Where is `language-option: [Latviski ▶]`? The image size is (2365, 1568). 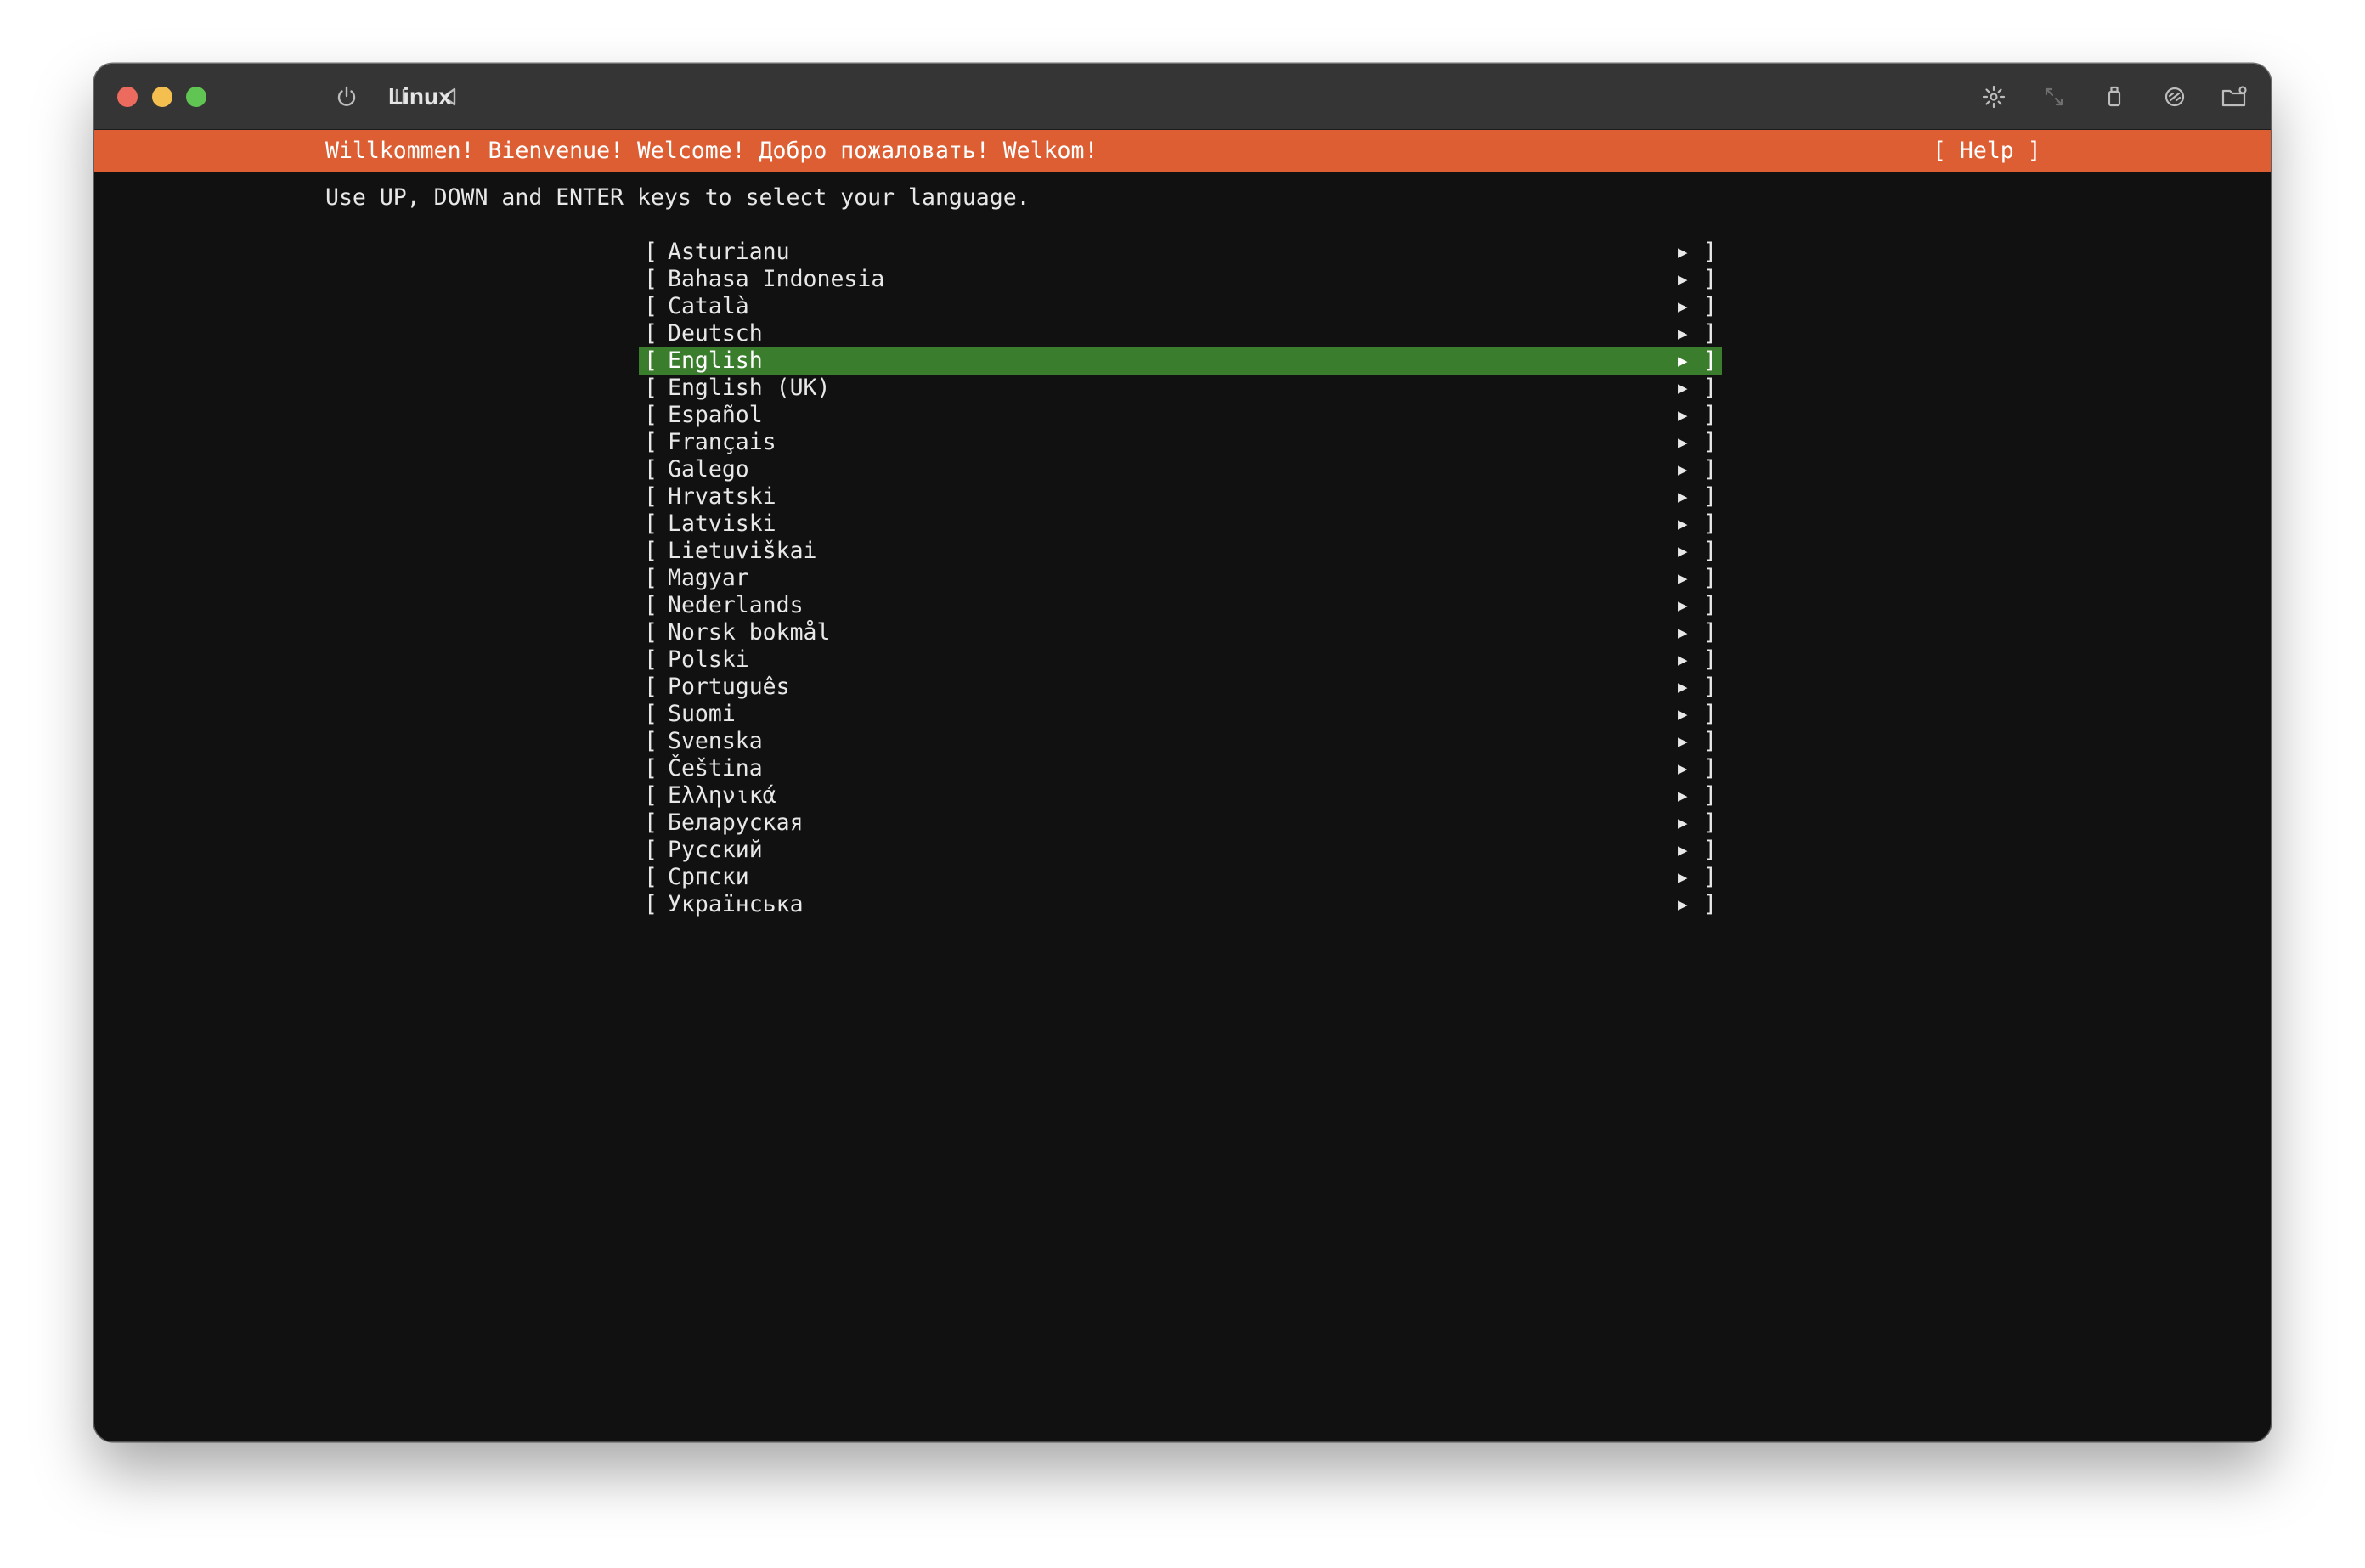
language-option: [Latviski ▶] is located at coordinates (1180, 524).